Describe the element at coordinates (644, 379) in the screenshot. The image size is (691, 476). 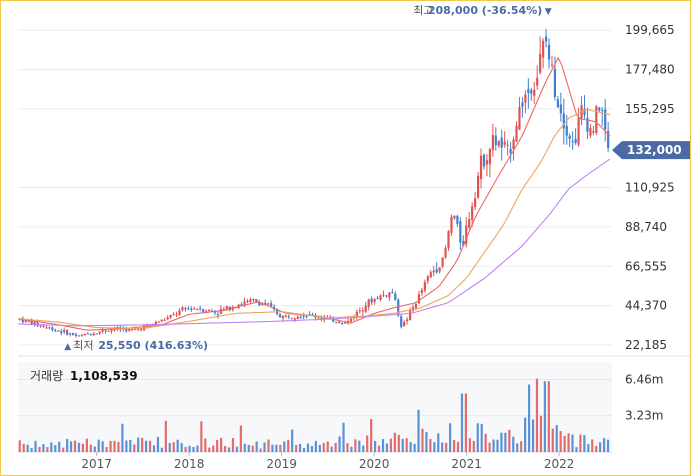
I see `volume-tick-label: 6.46m` at that location.